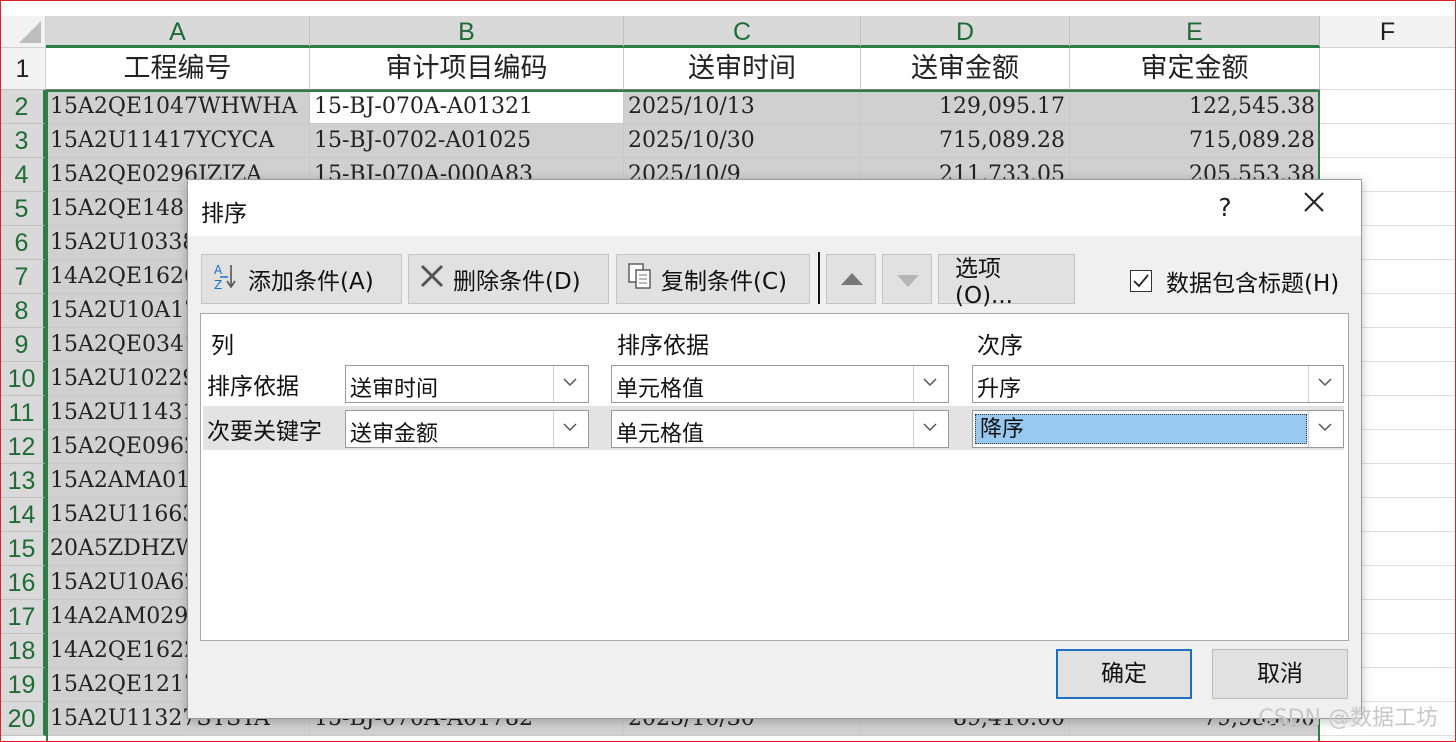 The width and height of the screenshot is (1456, 742). What do you see at coordinates (1253, 284) in the screenshot?
I see `header-checkbox-label: 数据包含标题(H)` at bounding box center [1253, 284].